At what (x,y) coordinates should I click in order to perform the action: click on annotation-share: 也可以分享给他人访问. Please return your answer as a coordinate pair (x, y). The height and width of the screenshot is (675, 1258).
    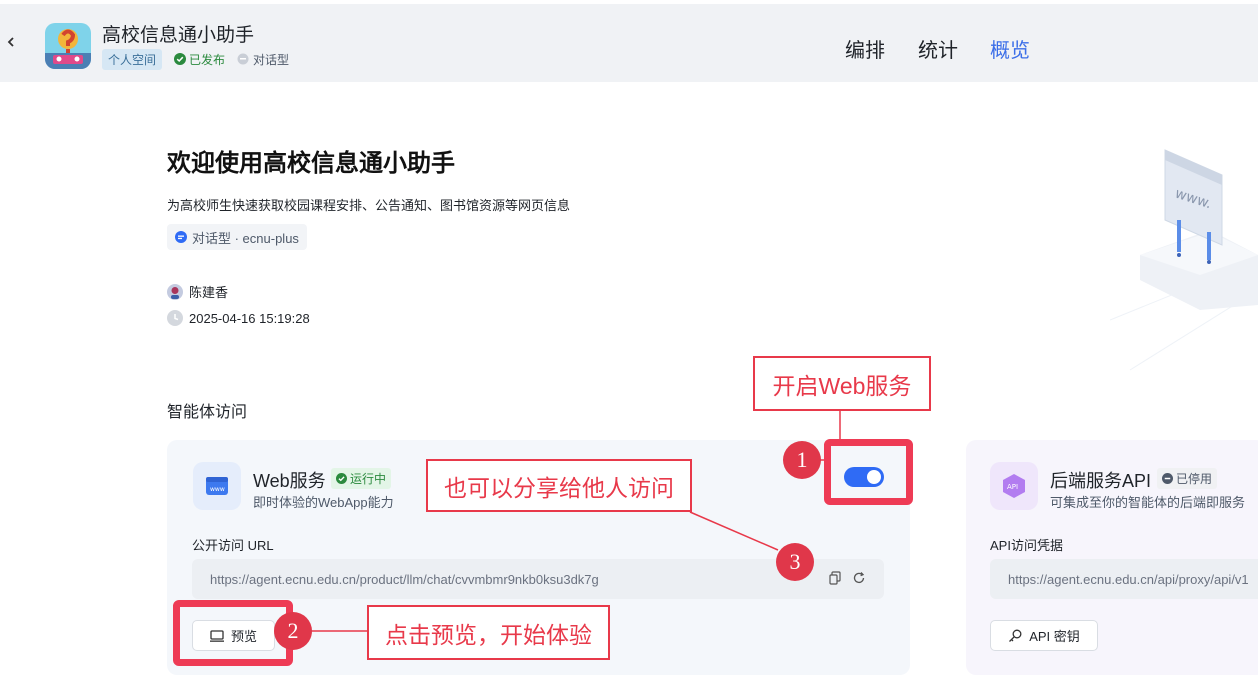
    Looking at the image, I should click on (559, 485).